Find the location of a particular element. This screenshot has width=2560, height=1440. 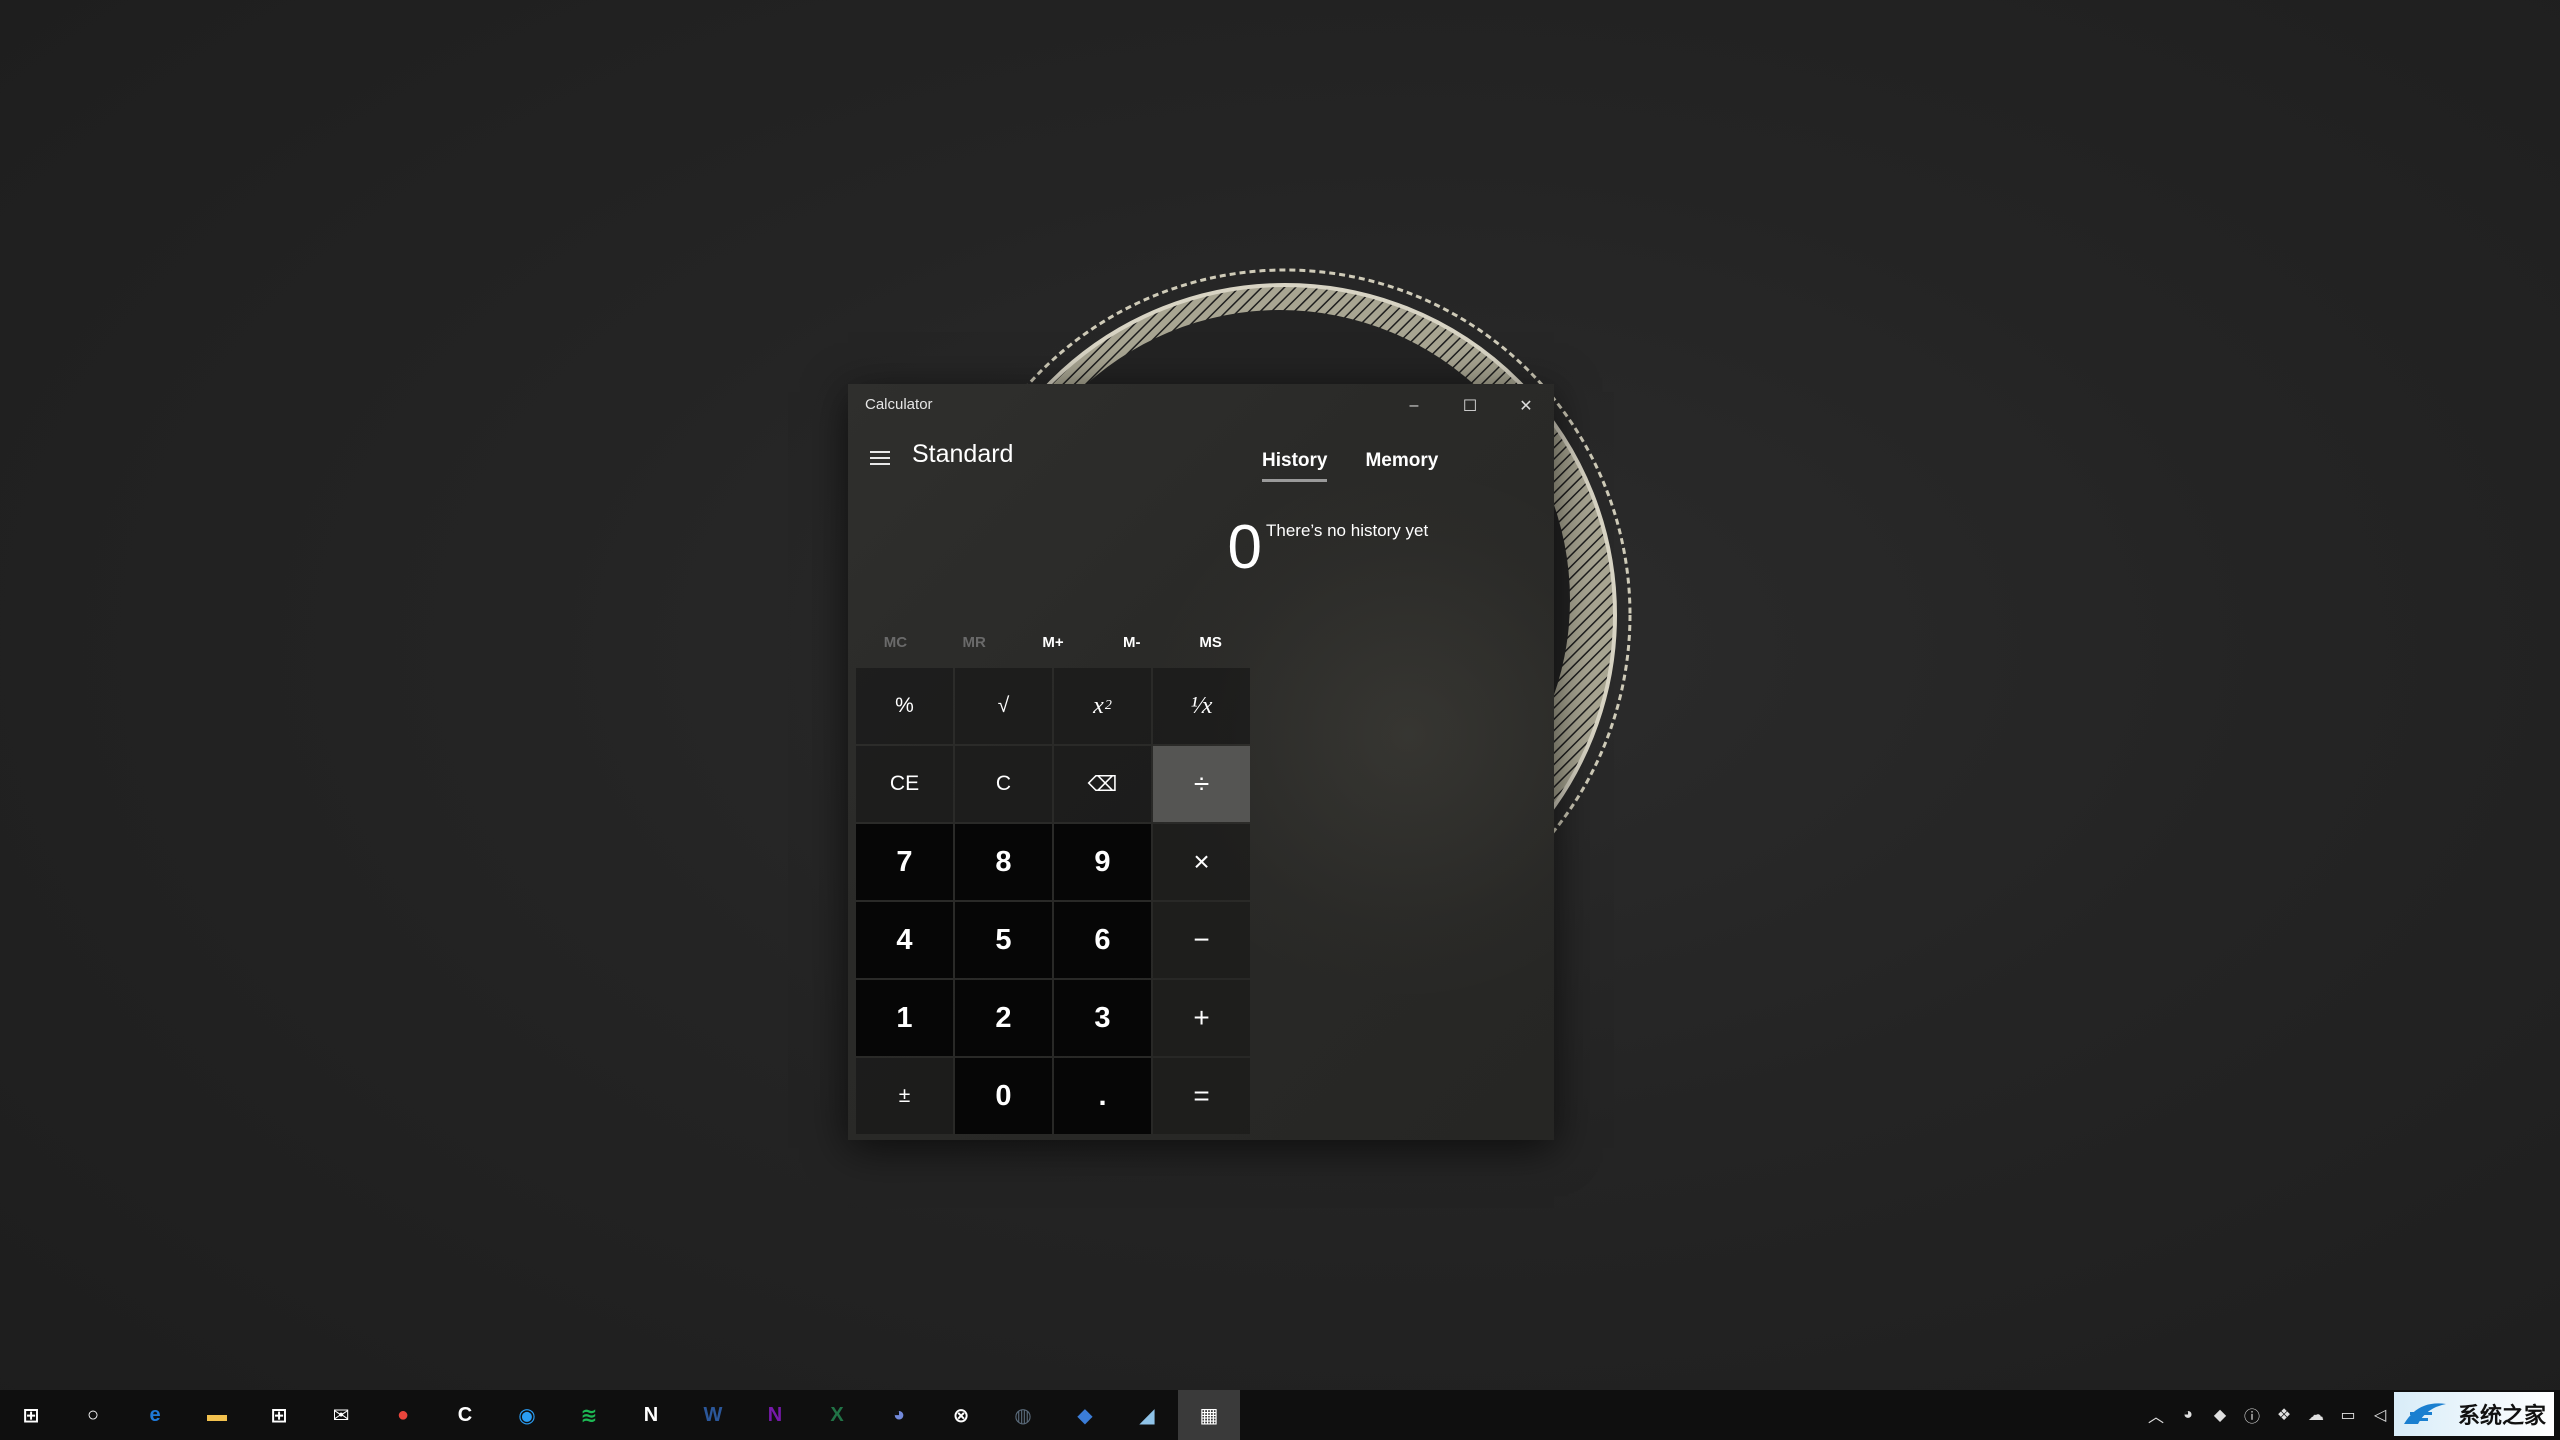

square-root-label: √ is located at coordinates (1003, 705).